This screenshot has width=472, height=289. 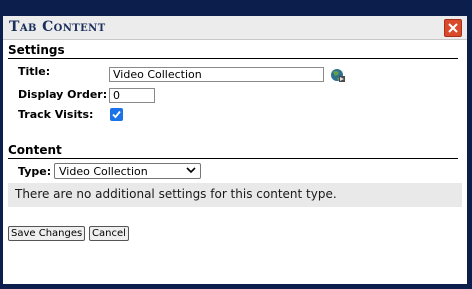 I want to click on track-visits-checkbox, so click(x=116, y=114).